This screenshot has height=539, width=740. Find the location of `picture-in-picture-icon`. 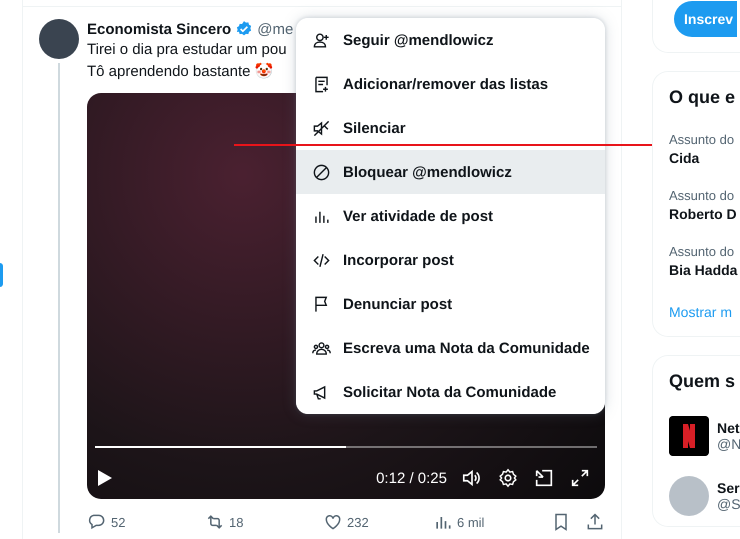

picture-in-picture-icon is located at coordinates (544, 478).